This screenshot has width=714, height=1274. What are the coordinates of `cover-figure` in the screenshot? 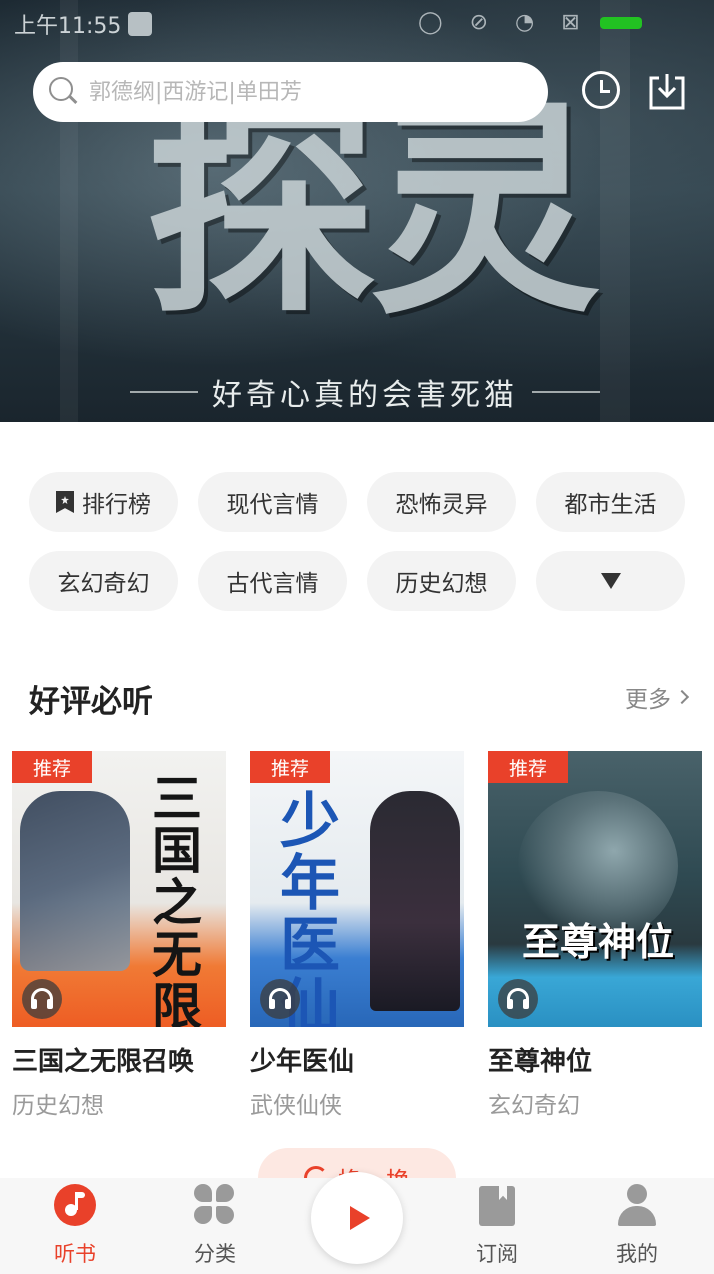 It's located at (75, 881).